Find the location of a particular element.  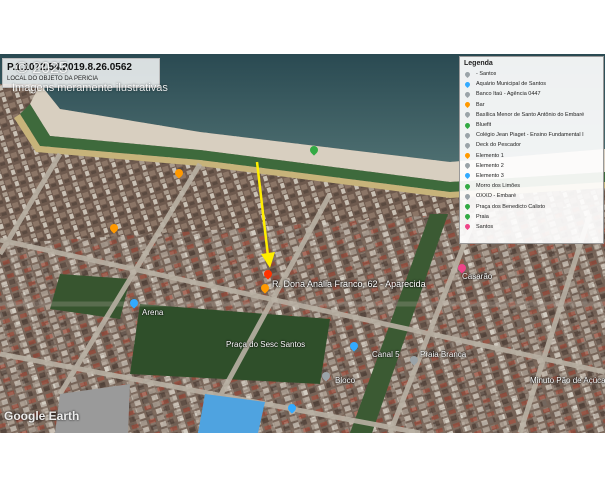

canal-label: Canal 5 is located at coordinates (386, 354).